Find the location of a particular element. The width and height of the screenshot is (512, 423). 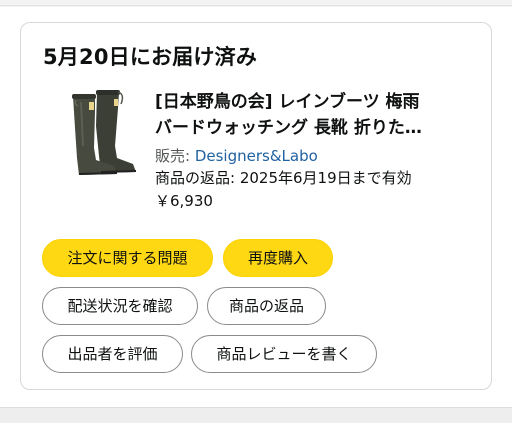

track-package-button: 配送状況を確認 is located at coordinates (120, 306).